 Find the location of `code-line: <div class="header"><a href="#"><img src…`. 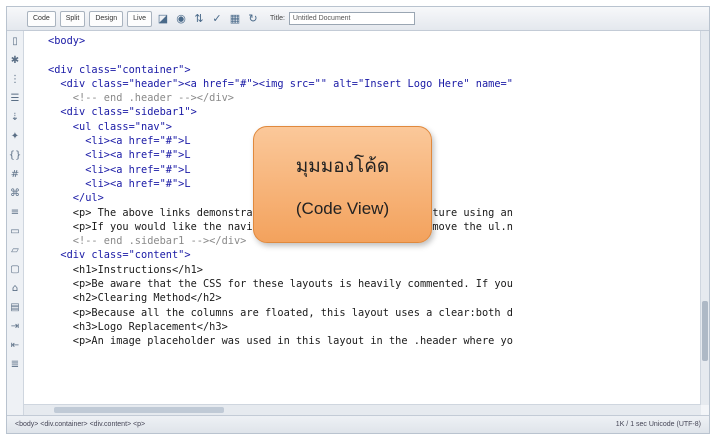

code-line: <div class="header"><a href="#"><img src… is located at coordinates (362, 84).